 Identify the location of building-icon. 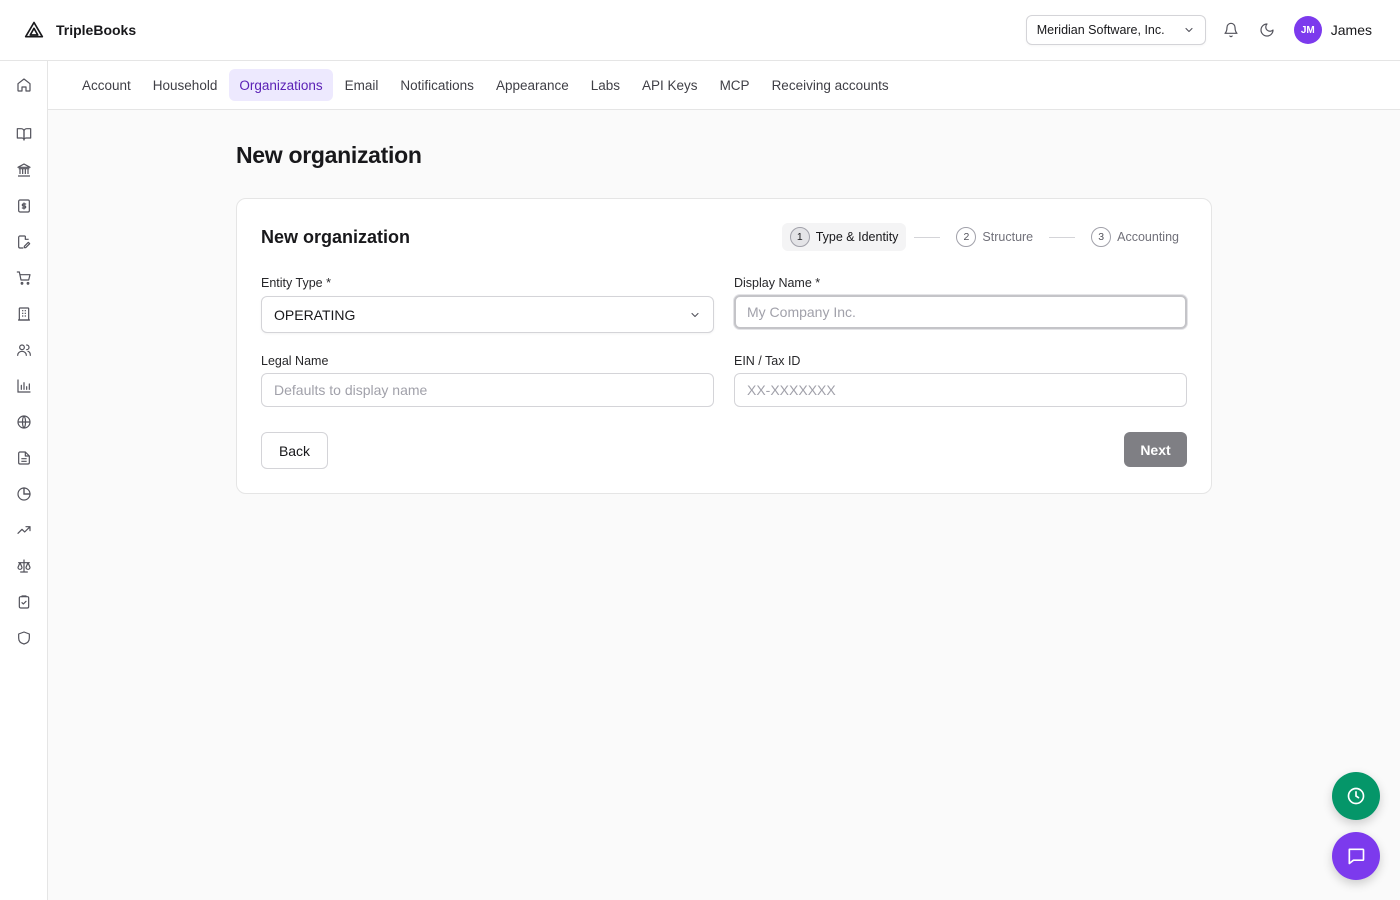
(24, 314).